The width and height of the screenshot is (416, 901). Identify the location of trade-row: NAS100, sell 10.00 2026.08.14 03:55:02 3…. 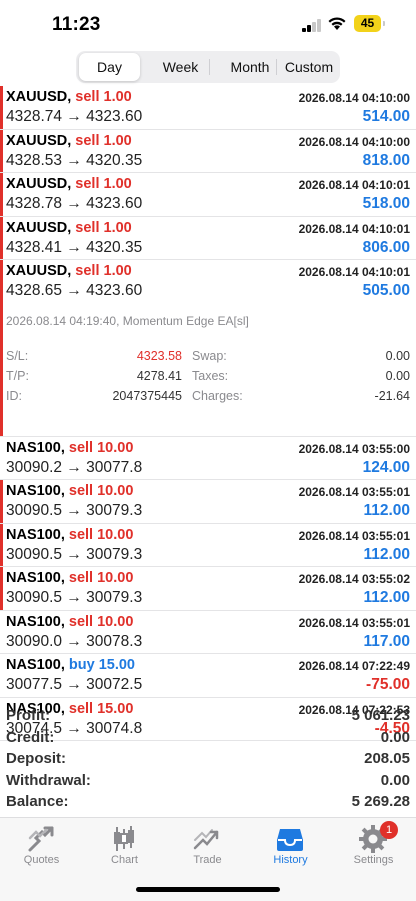
(208, 589).